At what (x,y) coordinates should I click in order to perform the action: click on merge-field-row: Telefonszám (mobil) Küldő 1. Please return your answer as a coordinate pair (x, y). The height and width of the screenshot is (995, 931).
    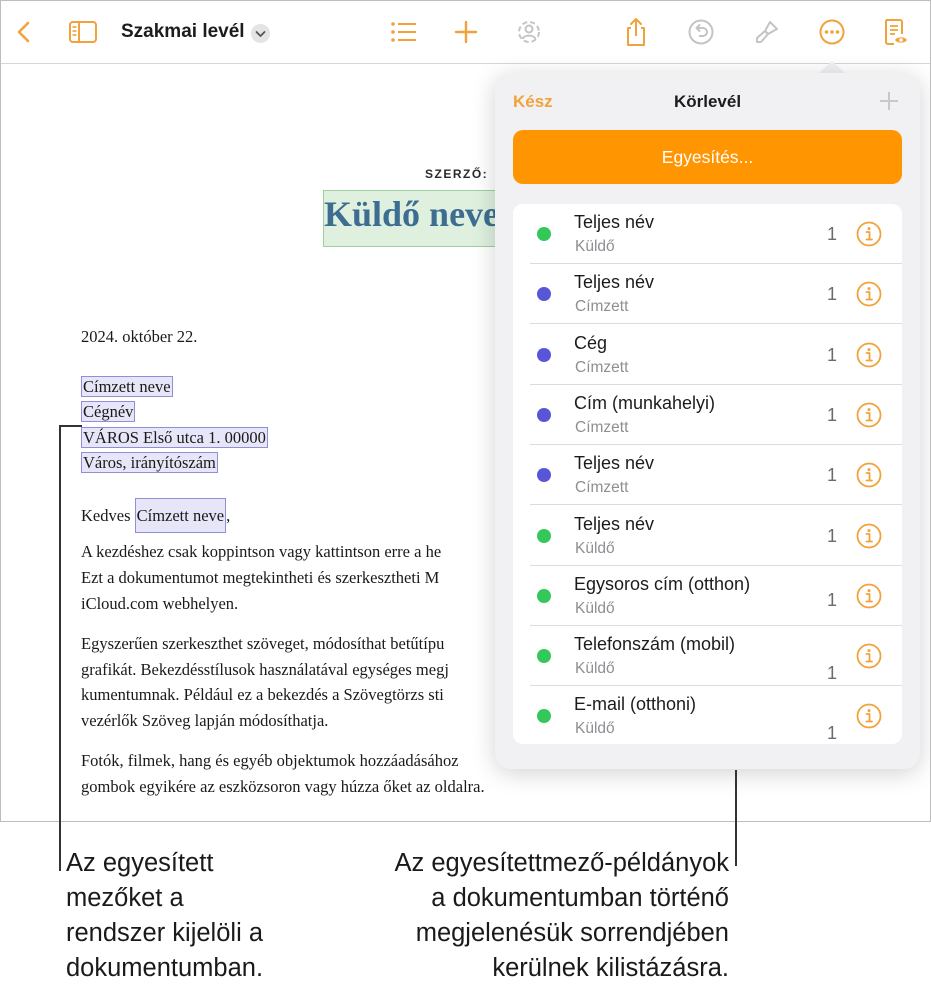
    Looking at the image, I should click on (707, 656).